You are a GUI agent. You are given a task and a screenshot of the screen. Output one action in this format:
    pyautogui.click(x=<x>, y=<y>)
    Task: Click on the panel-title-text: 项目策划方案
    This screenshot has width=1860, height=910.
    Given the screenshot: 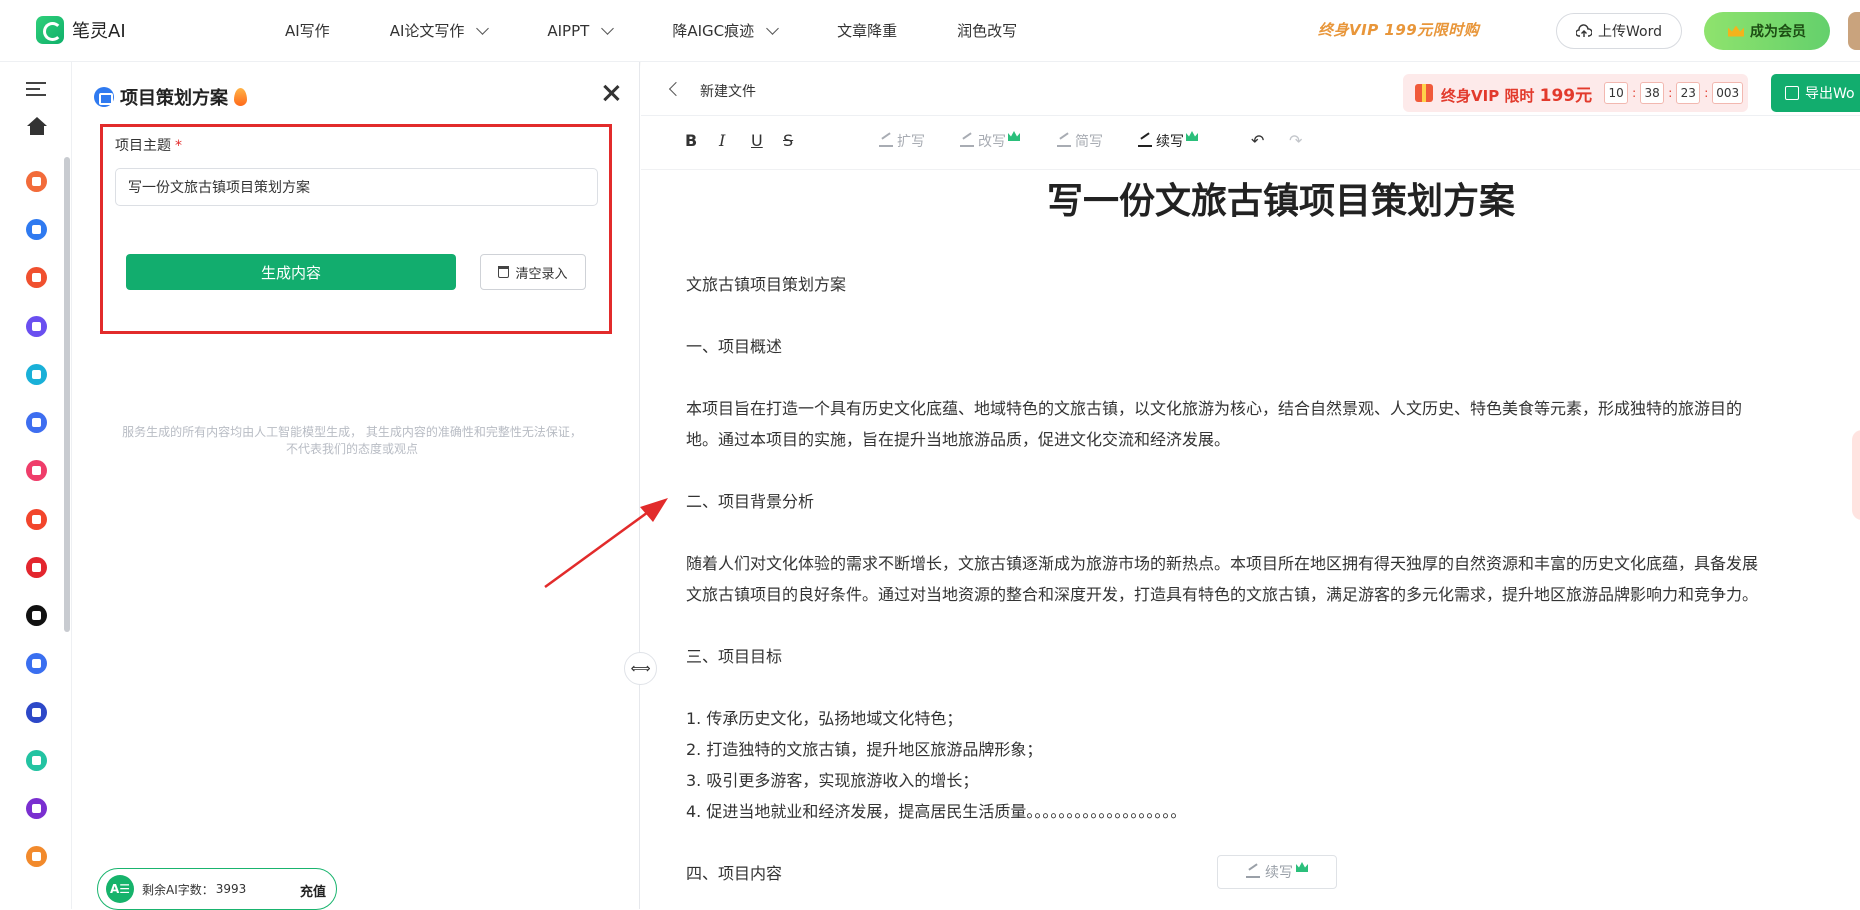 What is the action you would take?
    pyautogui.click(x=174, y=98)
    